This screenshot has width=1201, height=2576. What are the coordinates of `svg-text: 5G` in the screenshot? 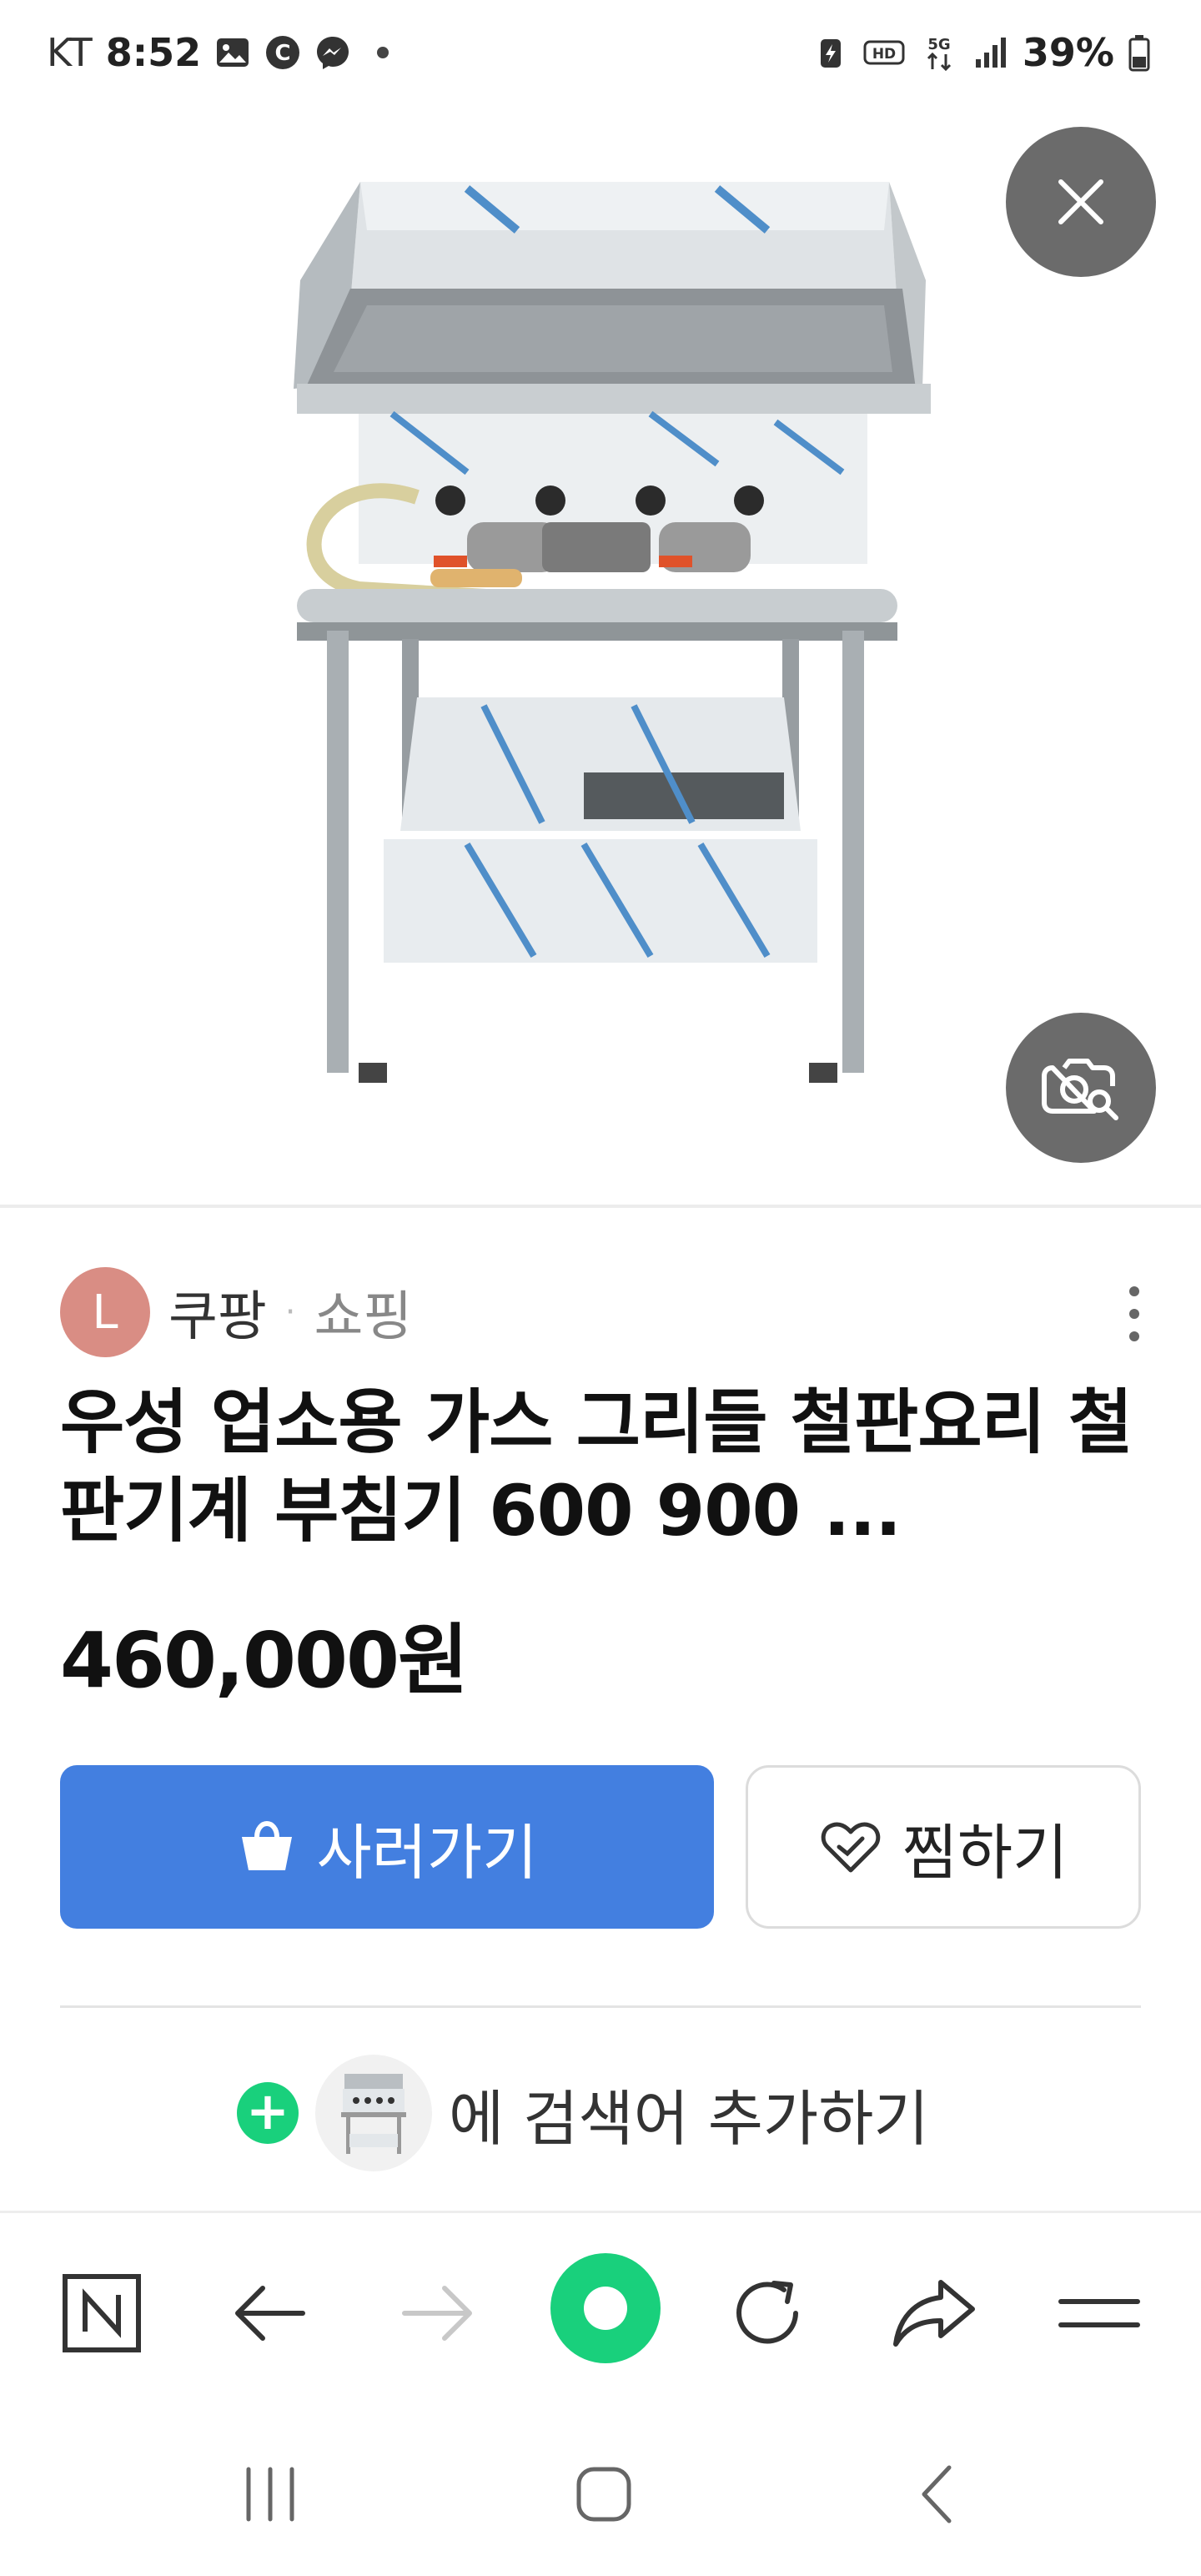 It's located at (939, 44).